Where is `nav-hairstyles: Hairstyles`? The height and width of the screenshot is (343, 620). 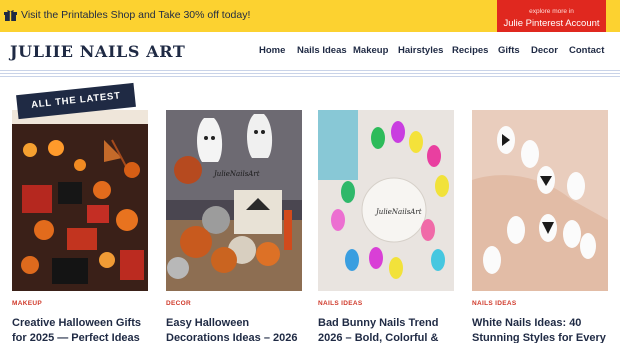
nav-hairstyles: Hairstyles is located at coordinates (420, 50).